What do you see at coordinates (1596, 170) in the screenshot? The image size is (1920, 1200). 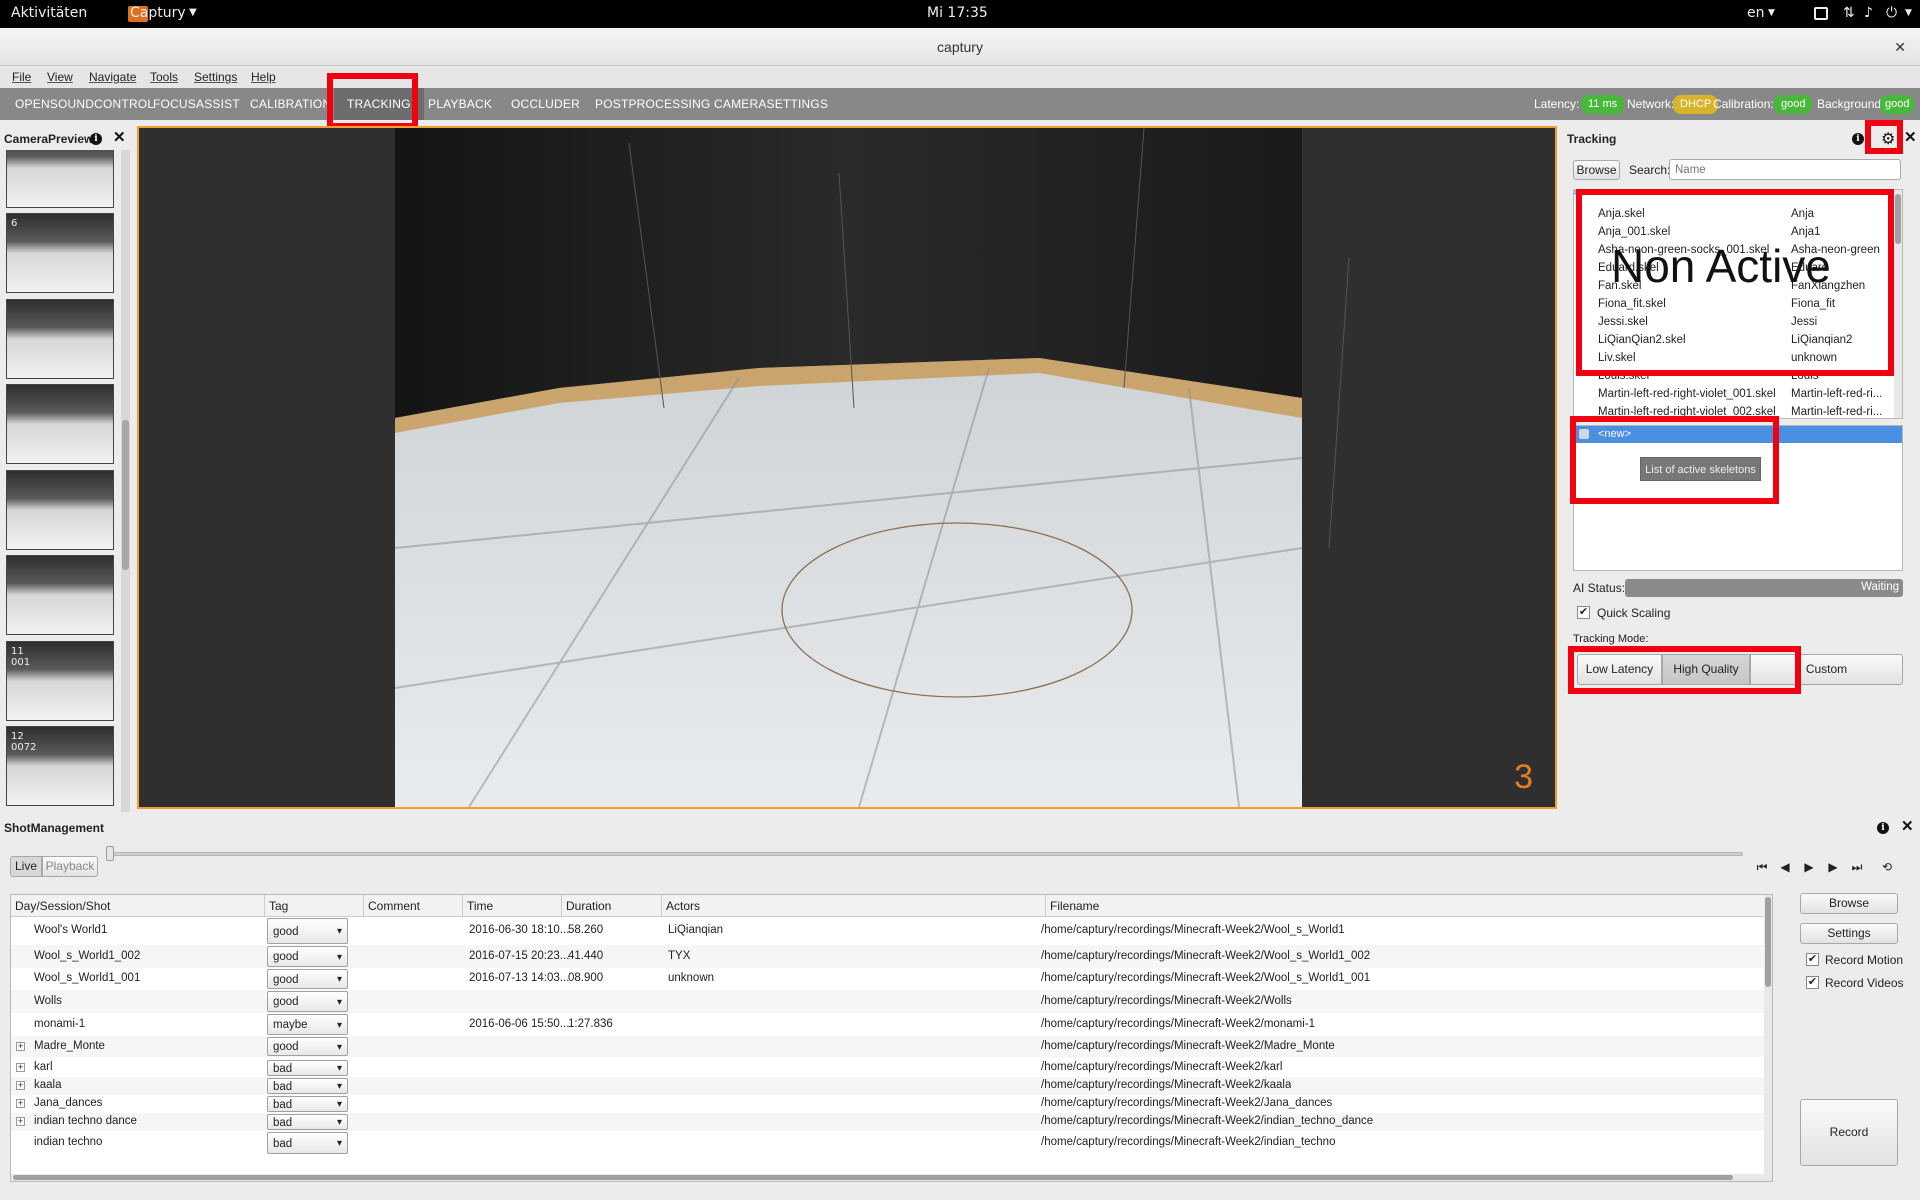 I see `browse-button: Browse` at bounding box center [1596, 170].